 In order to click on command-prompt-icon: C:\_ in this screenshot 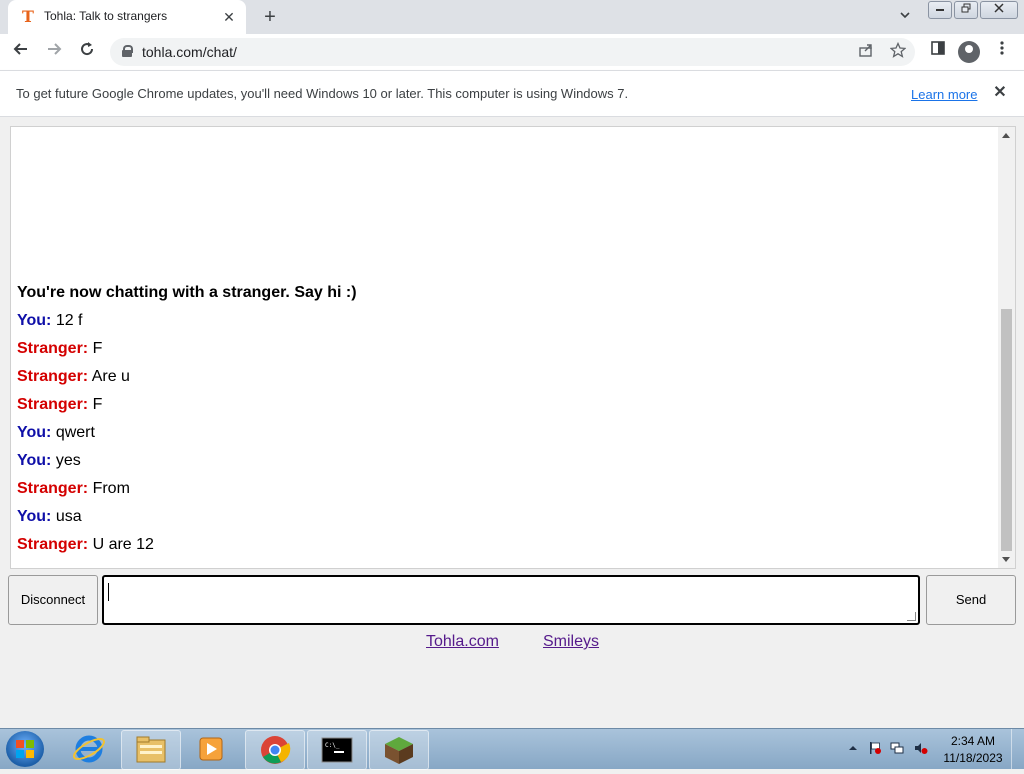, I will do `click(337, 750)`.